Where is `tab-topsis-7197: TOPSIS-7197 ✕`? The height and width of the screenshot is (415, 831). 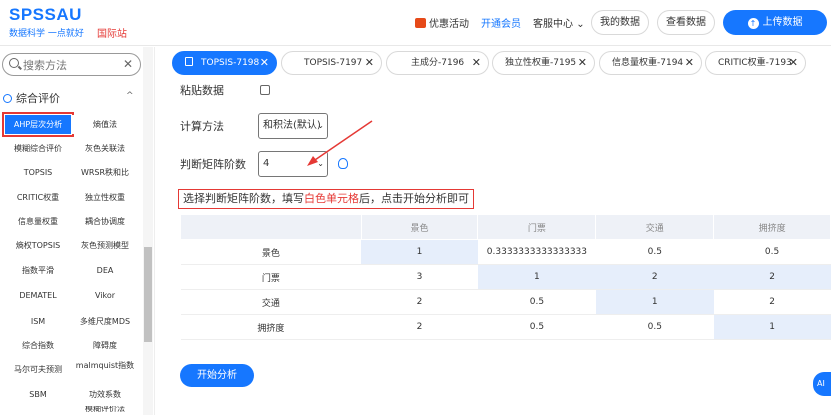
tab-topsis-7197: TOPSIS-7197 ✕ is located at coordinates (331, 63).